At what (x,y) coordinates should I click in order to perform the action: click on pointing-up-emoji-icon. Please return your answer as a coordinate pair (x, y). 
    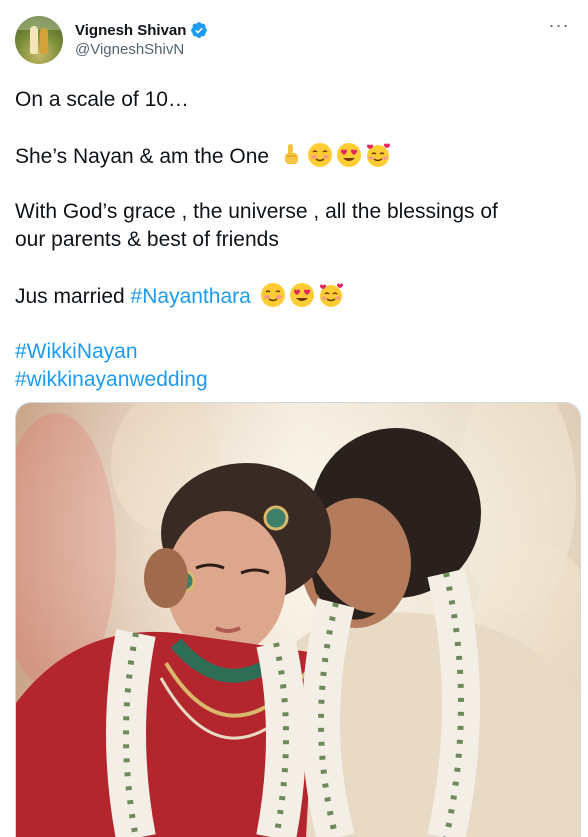
    Looking at the image, I should click on (291, 154).